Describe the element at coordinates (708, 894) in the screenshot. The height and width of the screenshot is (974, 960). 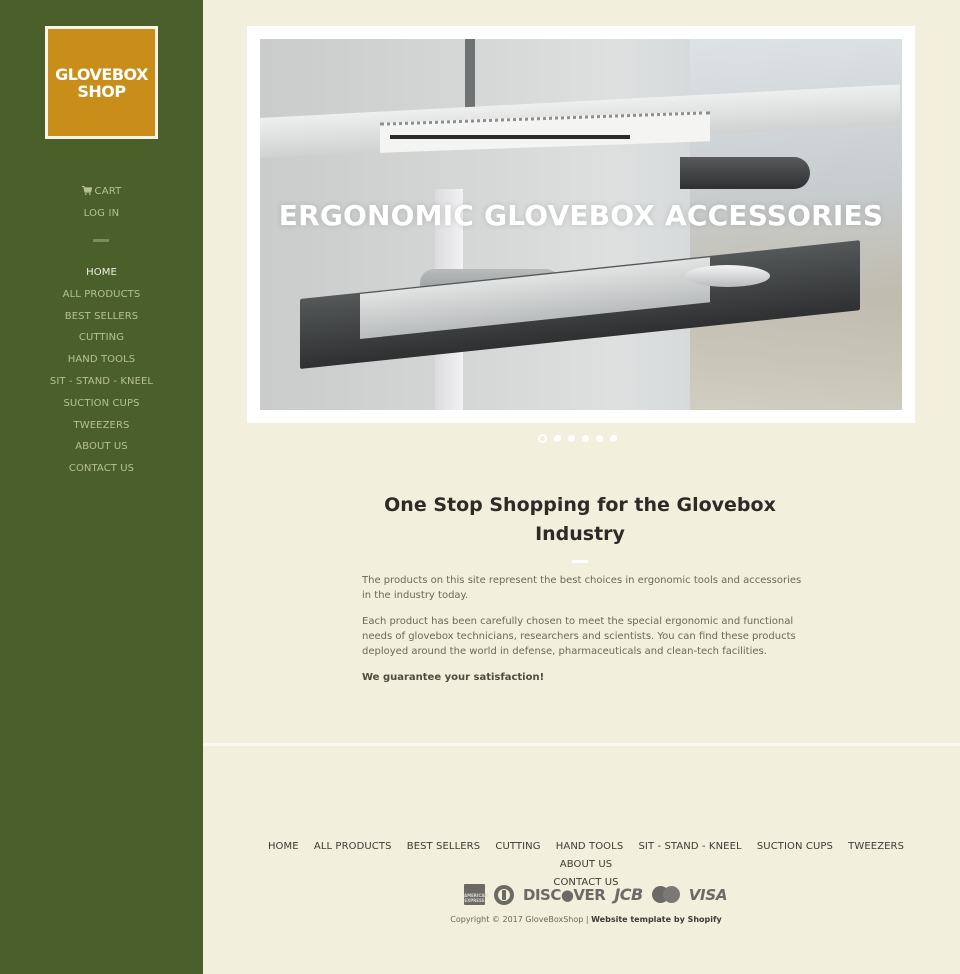
I see `visa-icon: VISA` at that location.